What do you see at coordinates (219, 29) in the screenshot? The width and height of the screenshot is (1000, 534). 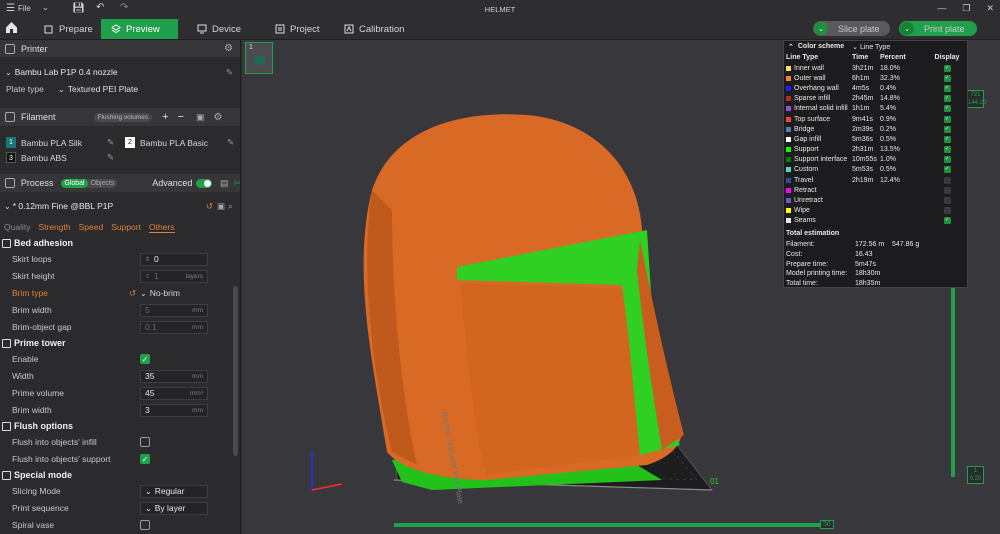 I see `tab-device: Device` at bounding box center [219, 29].